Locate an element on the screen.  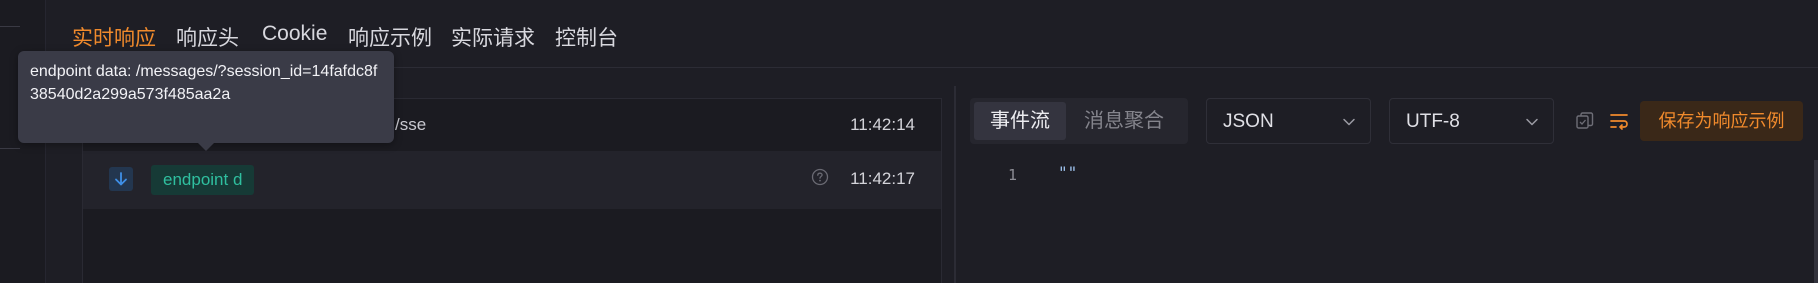
event-time: 11:42:17 is located at coordinates (882, 178).